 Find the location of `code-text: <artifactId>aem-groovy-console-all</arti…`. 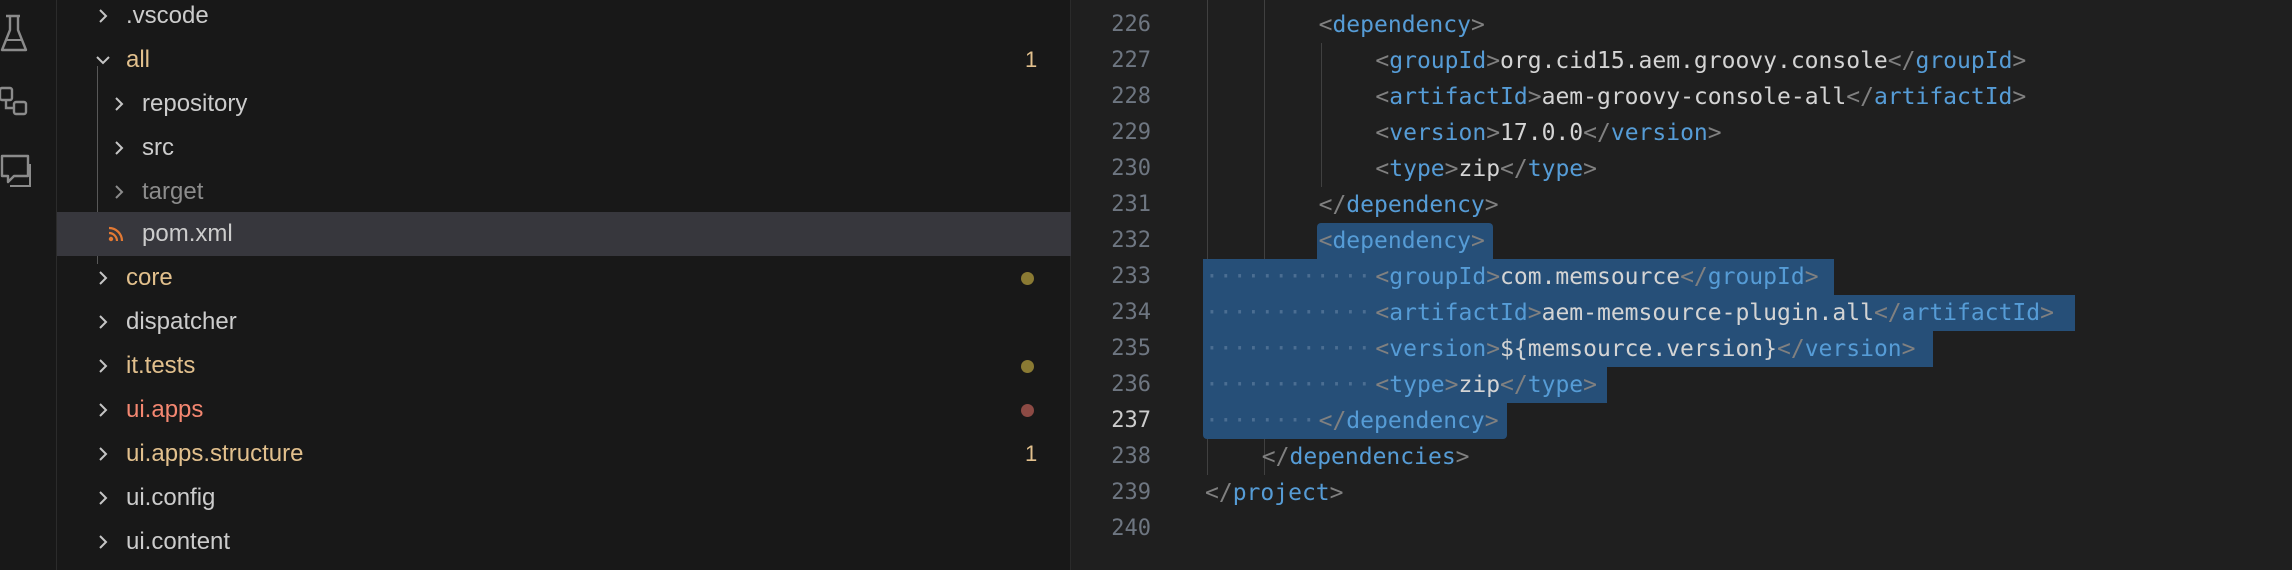

code-text: <artifactId>aem-groovy-console-all</arti… is located at coordinates (1701, 97).